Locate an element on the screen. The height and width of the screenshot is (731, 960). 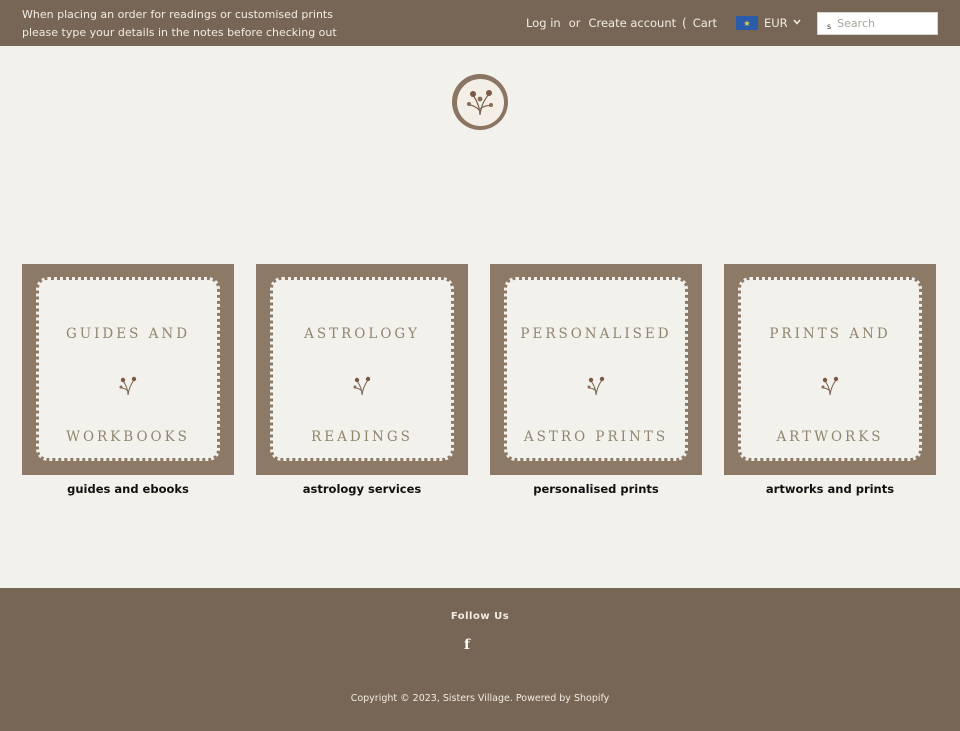
collection-caption-prints: artworks and prints is located at coordinates (830, 489).